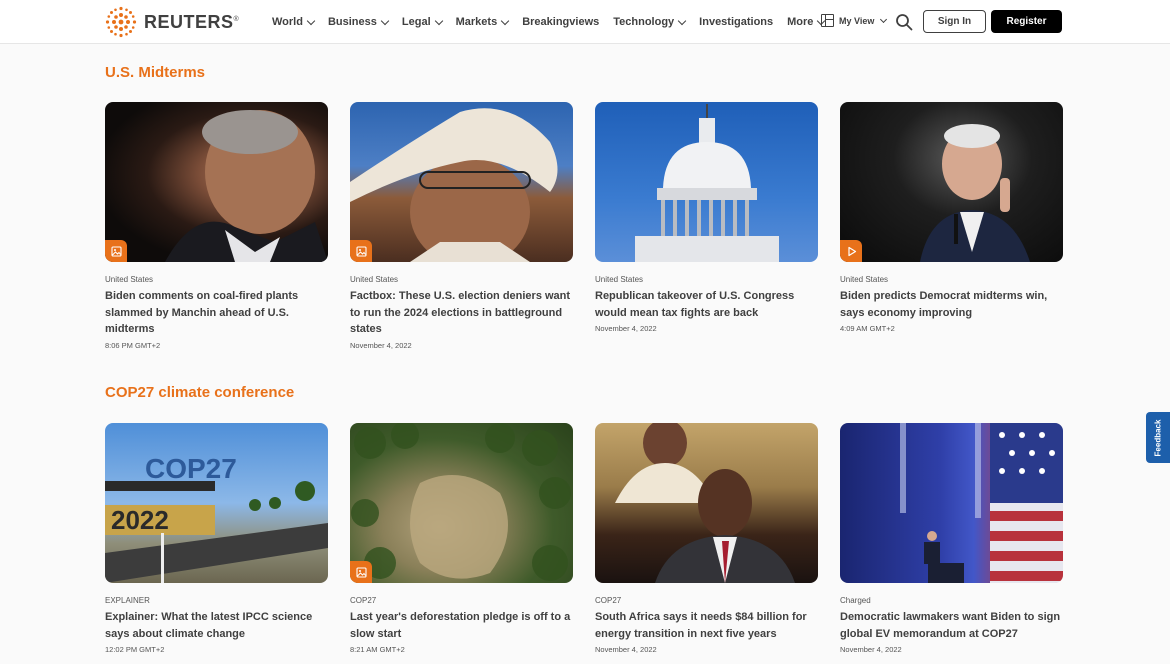 Image resolution: width=1170 pixels, height=664 pixels. What do you see at coordinates (867, 328) in the screenshot?
I see `story-time: 4:09 AM GMT+2` at bounding box center [867, 328].